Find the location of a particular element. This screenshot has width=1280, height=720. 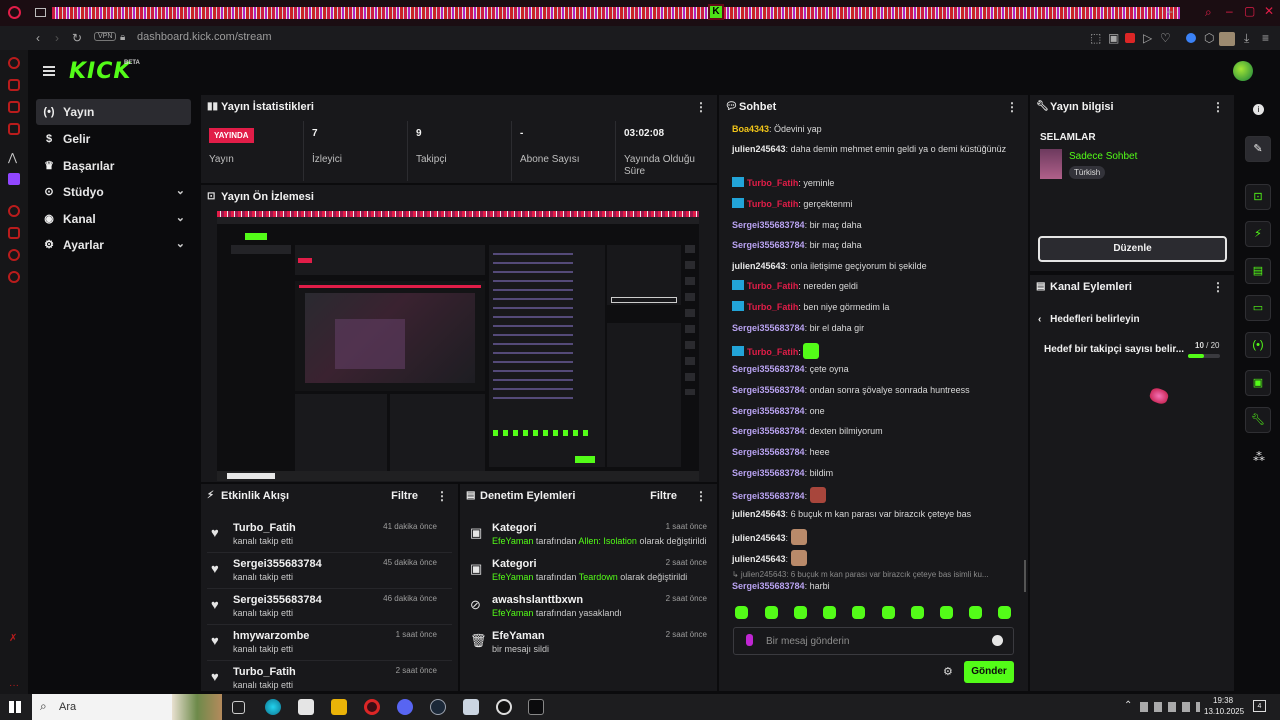

extension-icon-1: ⬚ is located at coordinates (1095, 38).